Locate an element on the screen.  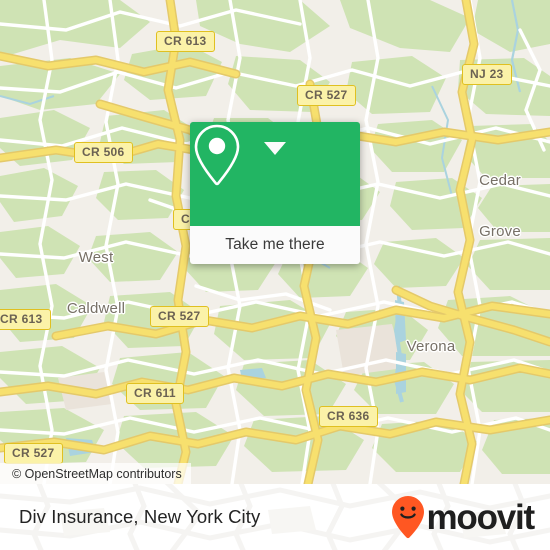
footer-bar: Div Insurance, New York City moovit is located at coordinates (275, 517).